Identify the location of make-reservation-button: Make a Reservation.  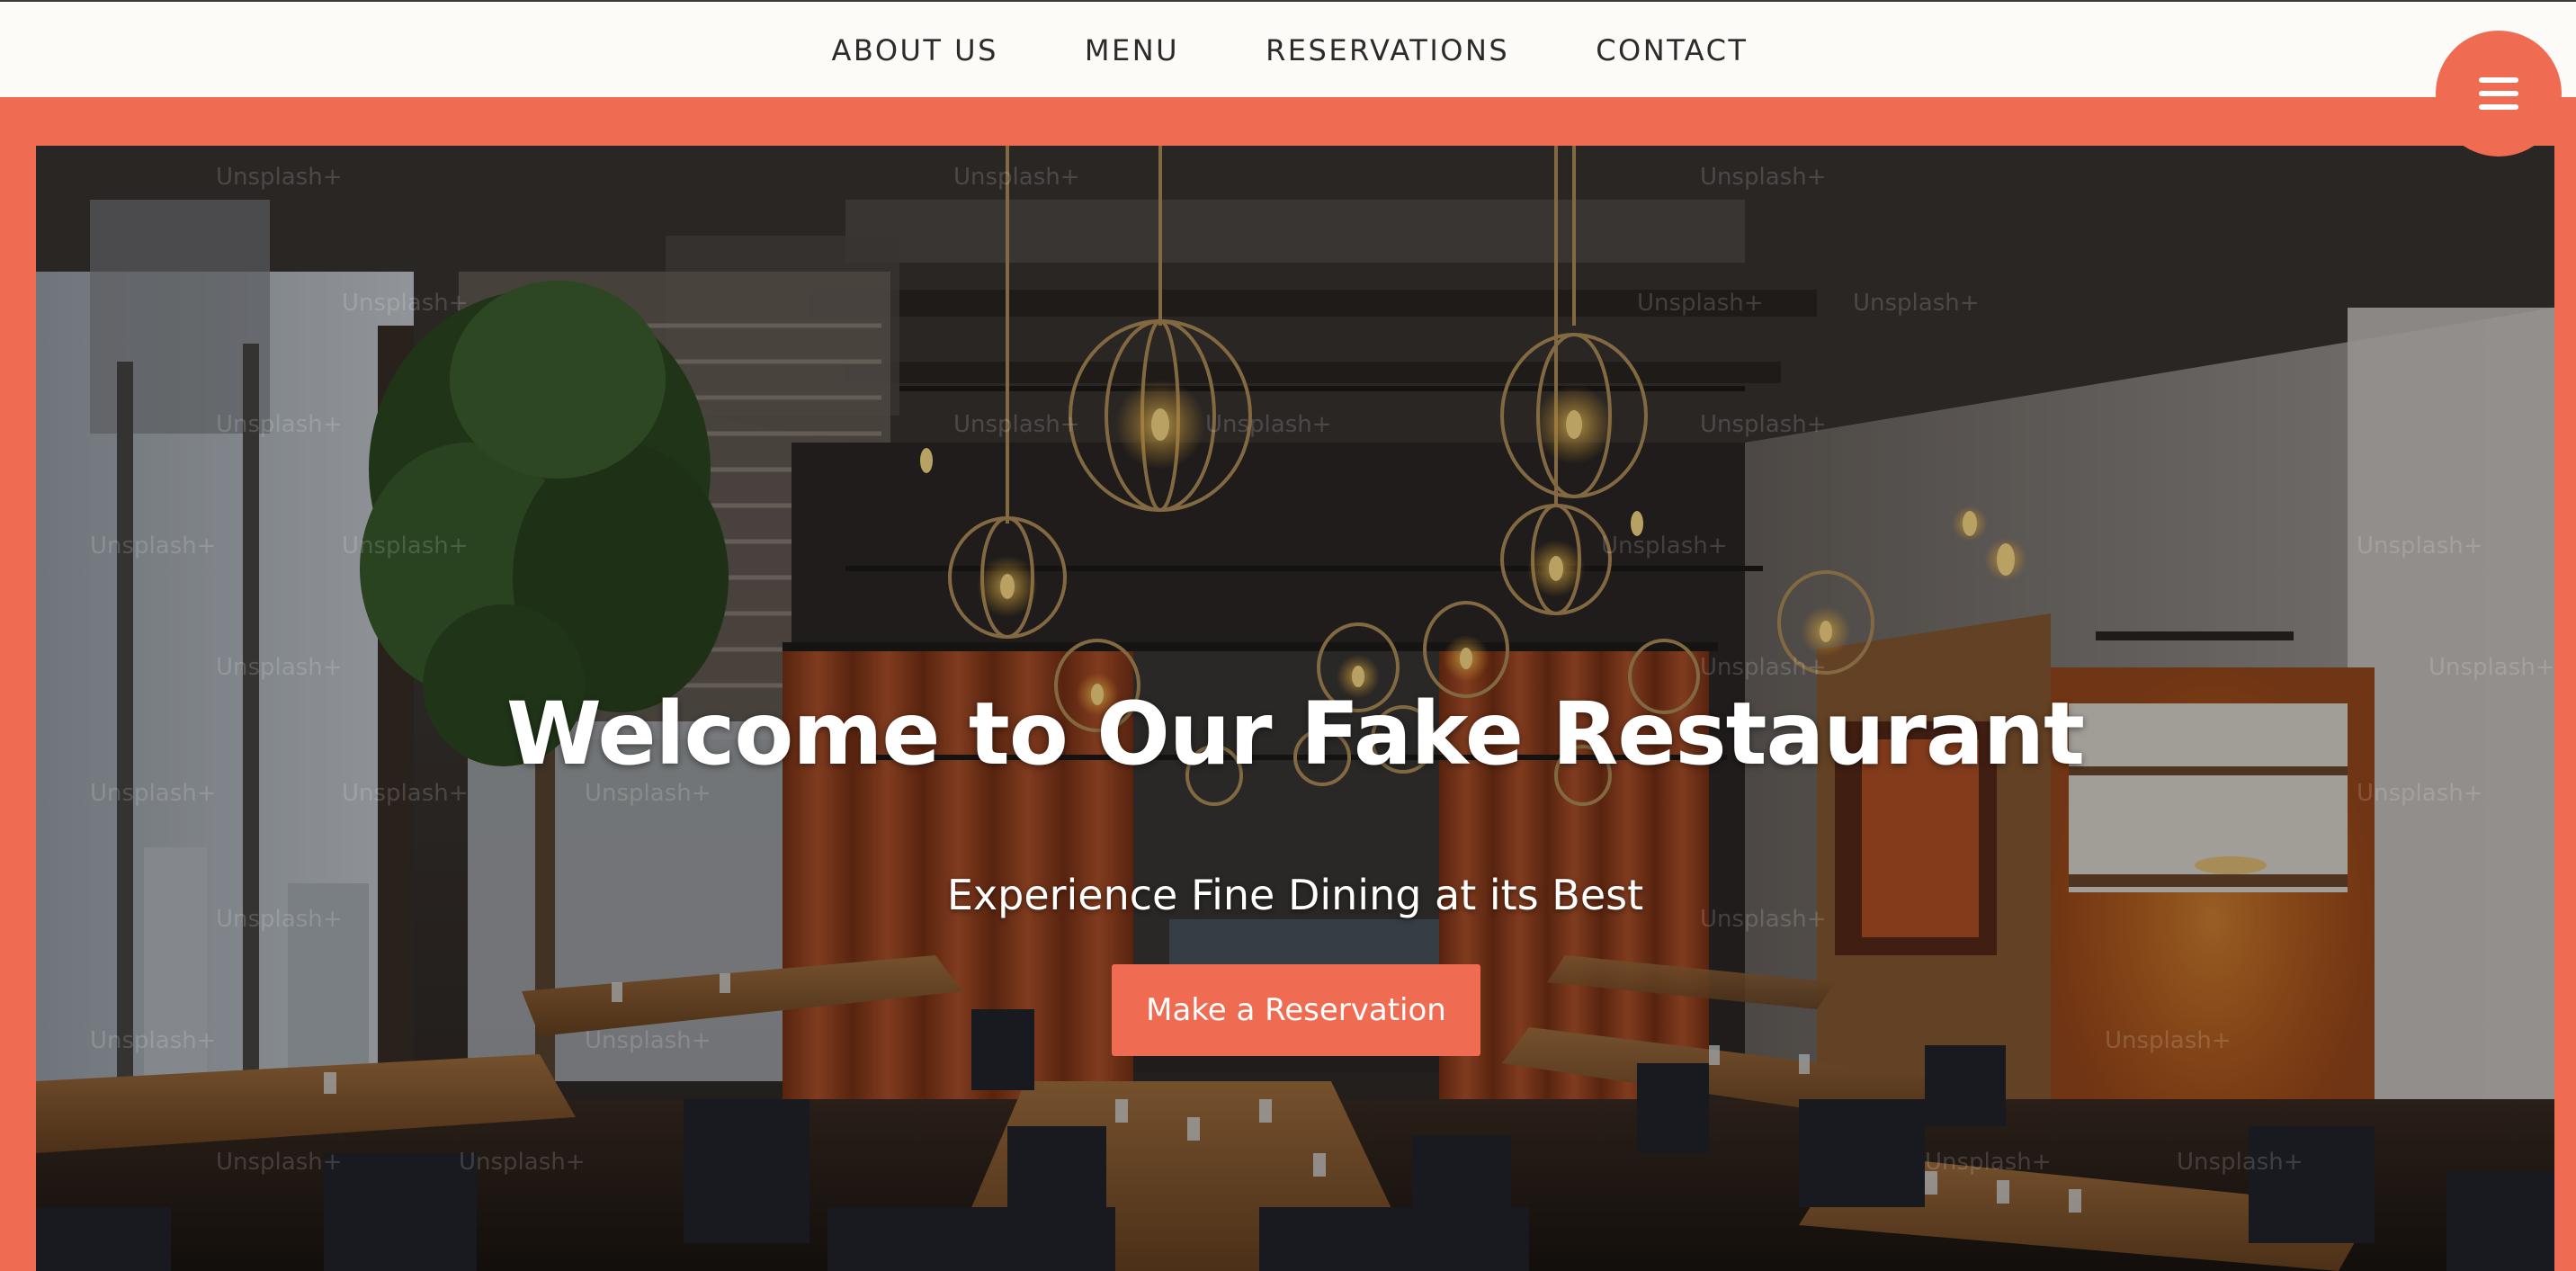
(1296, 1010).